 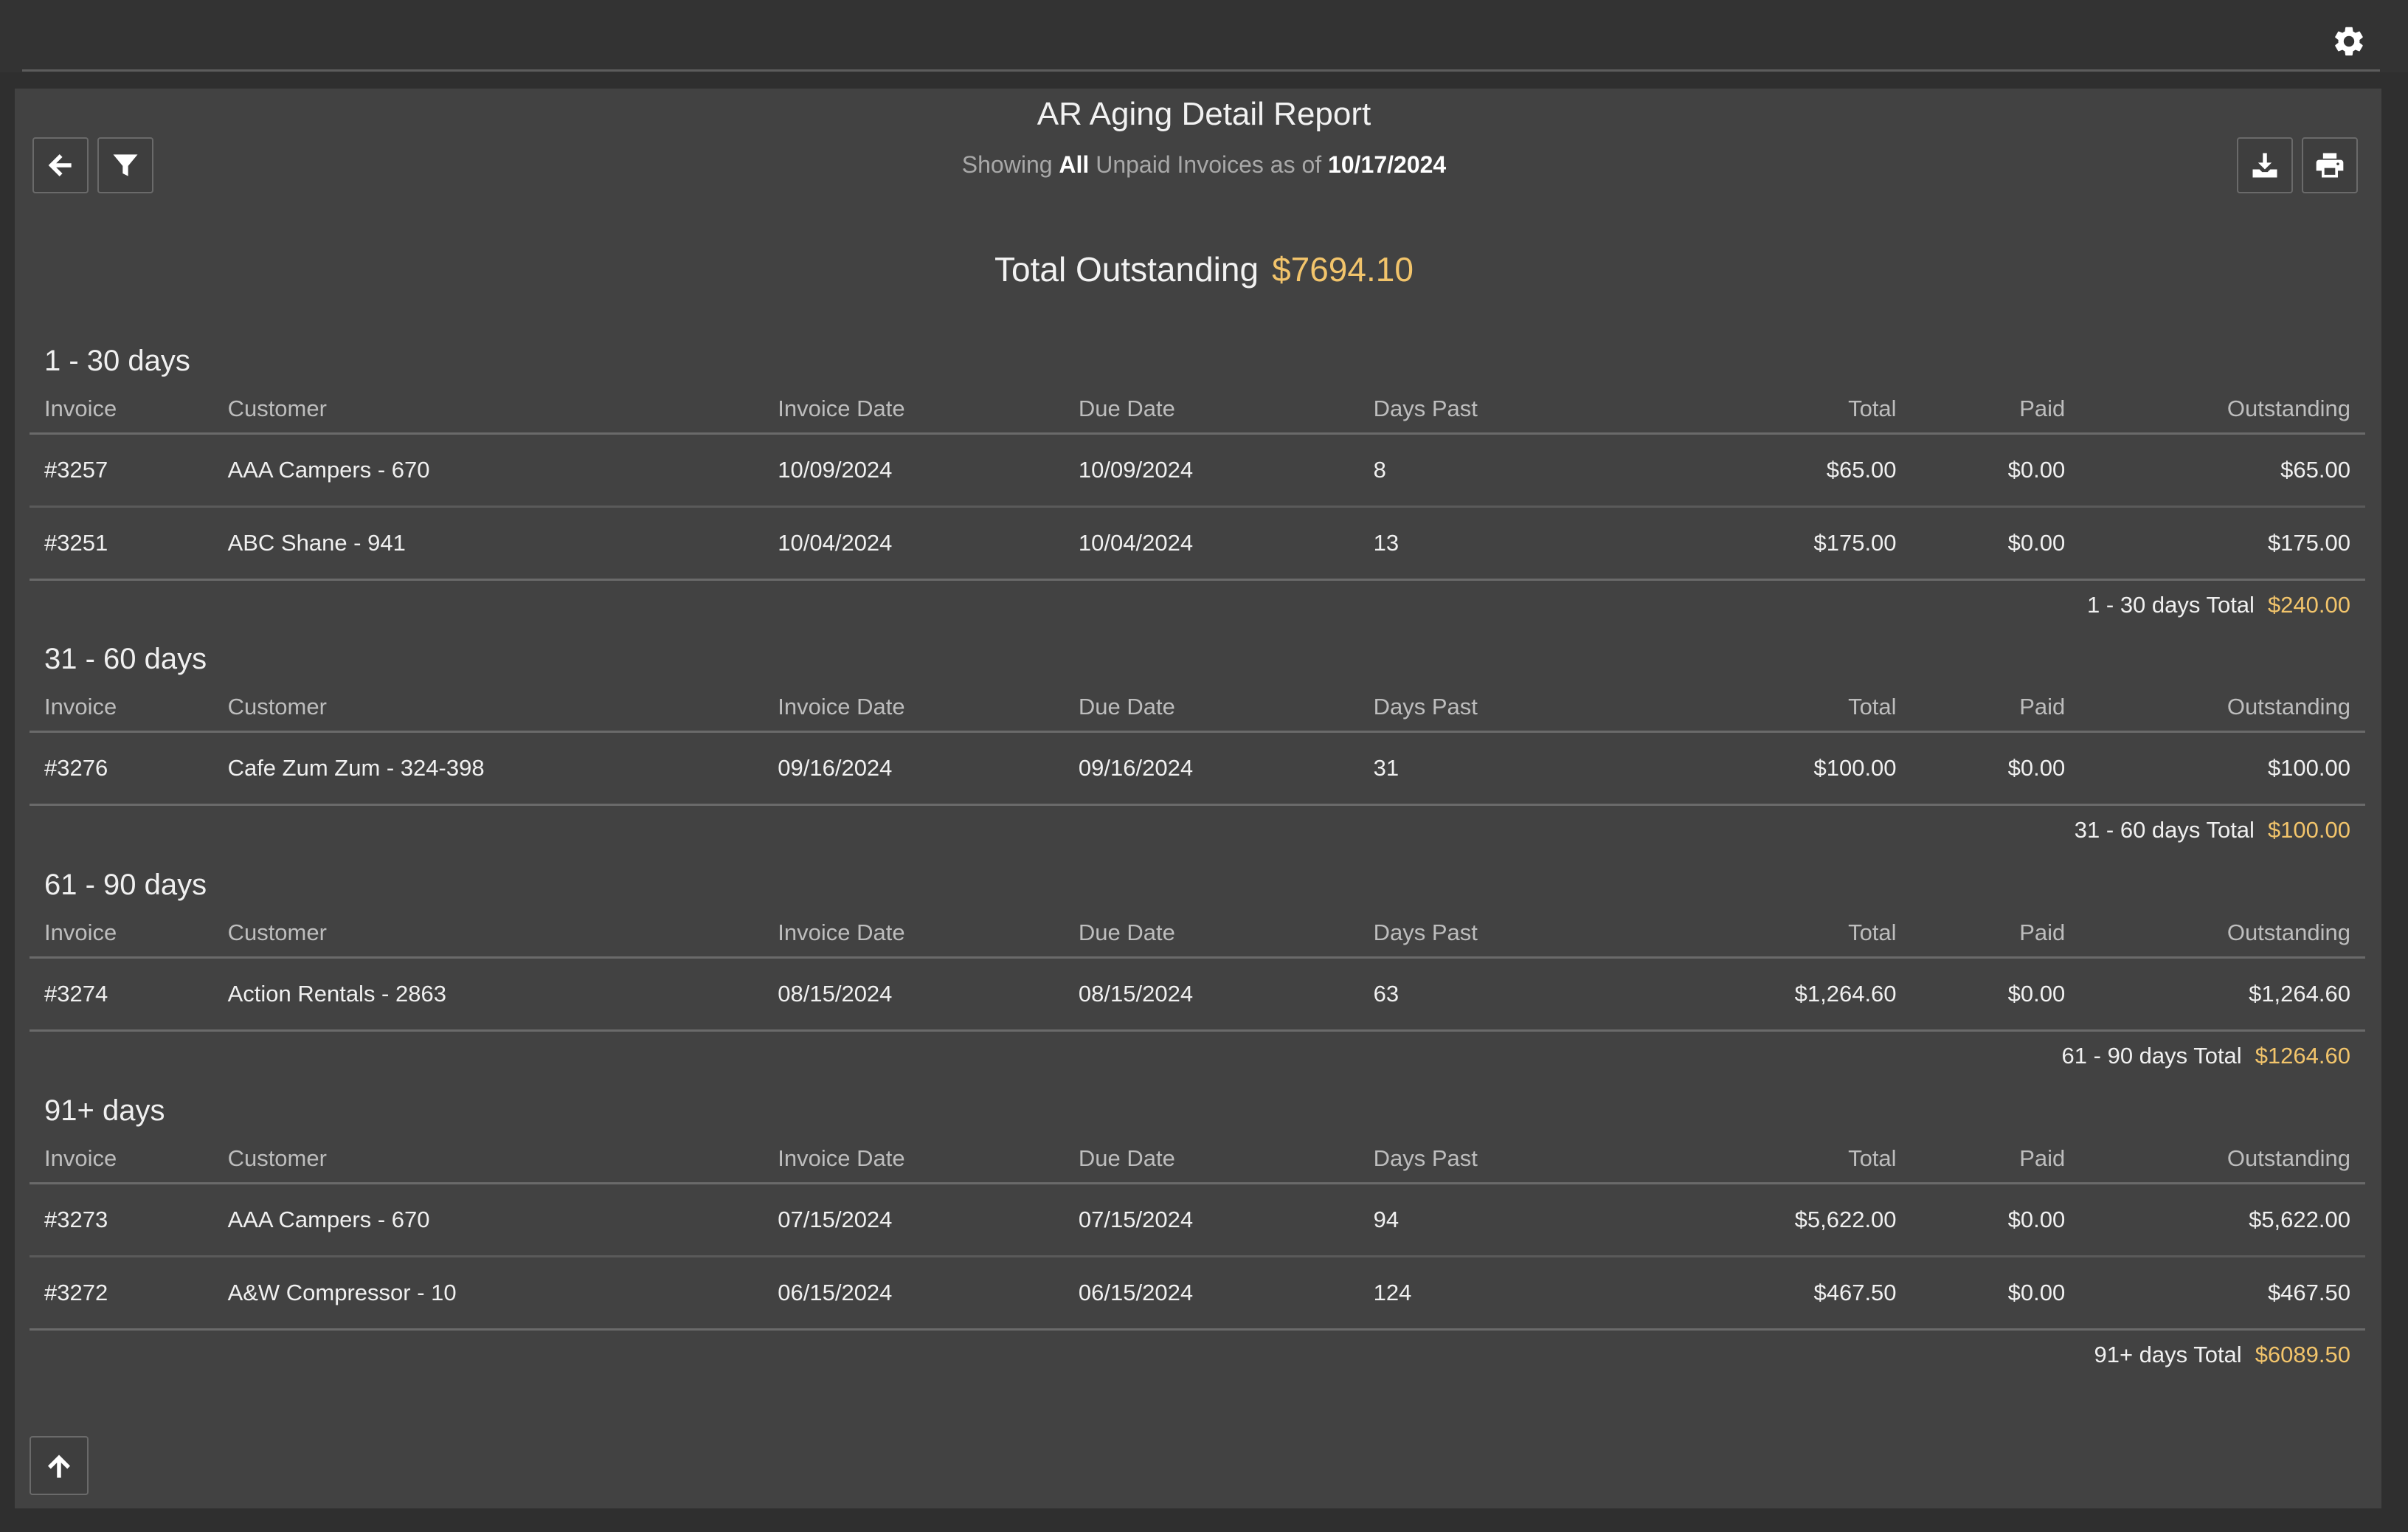 I want to click on section-subtotal-value: $1264.60, so click(x=2302, y=1056).